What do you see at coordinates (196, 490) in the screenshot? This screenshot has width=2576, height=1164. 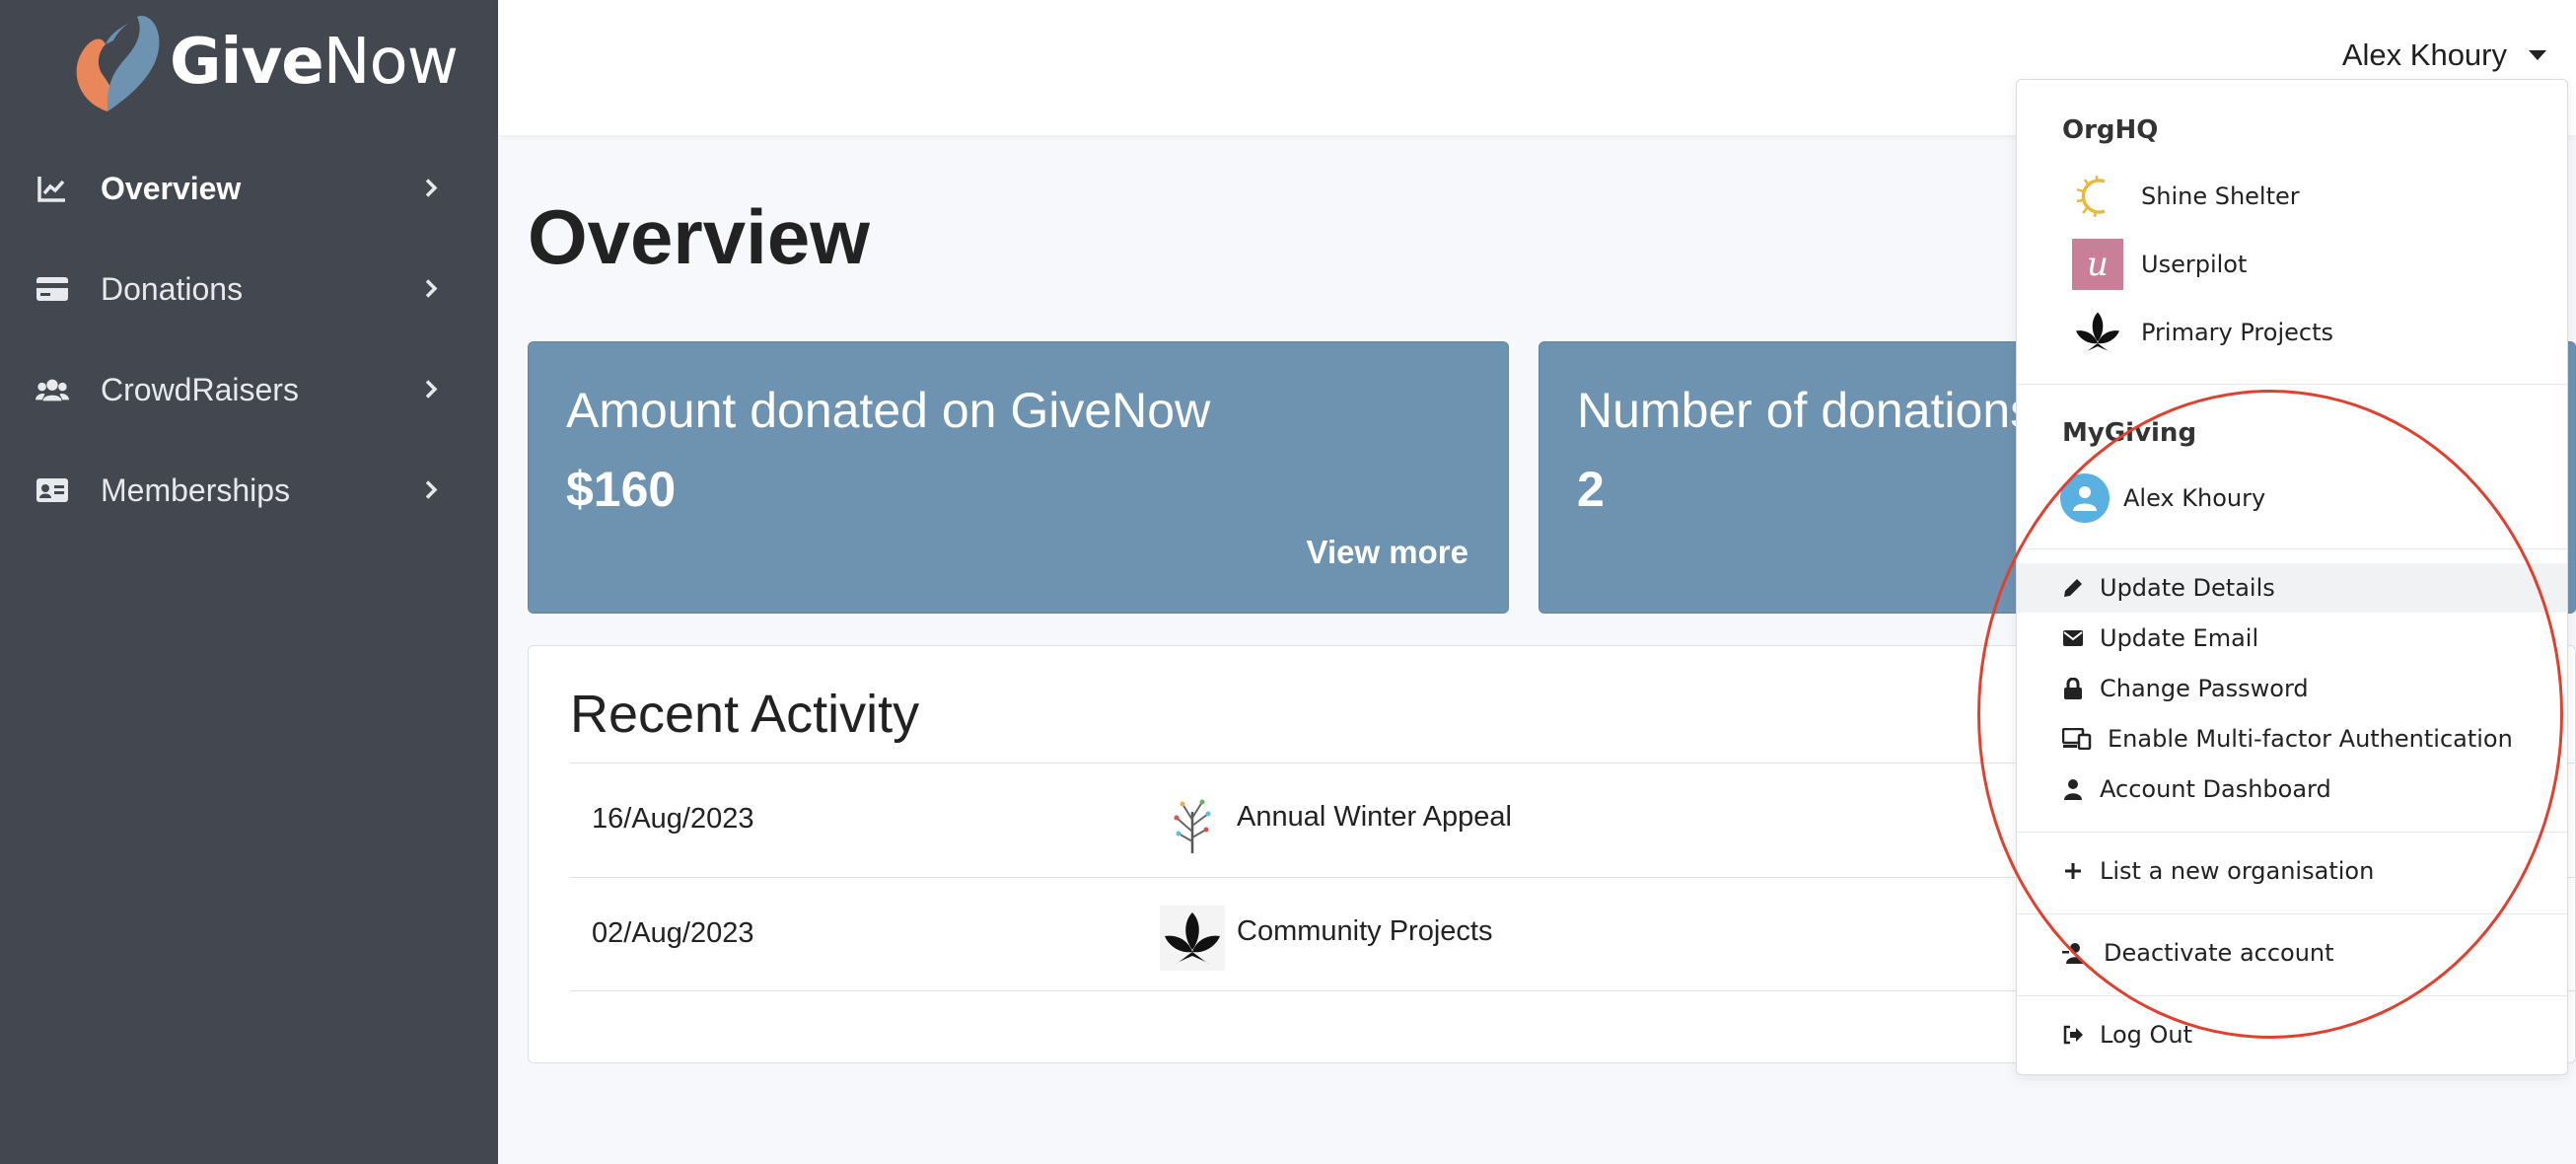 I see `sidebar-item-label: Memberships` at bounding box center [196, 490].